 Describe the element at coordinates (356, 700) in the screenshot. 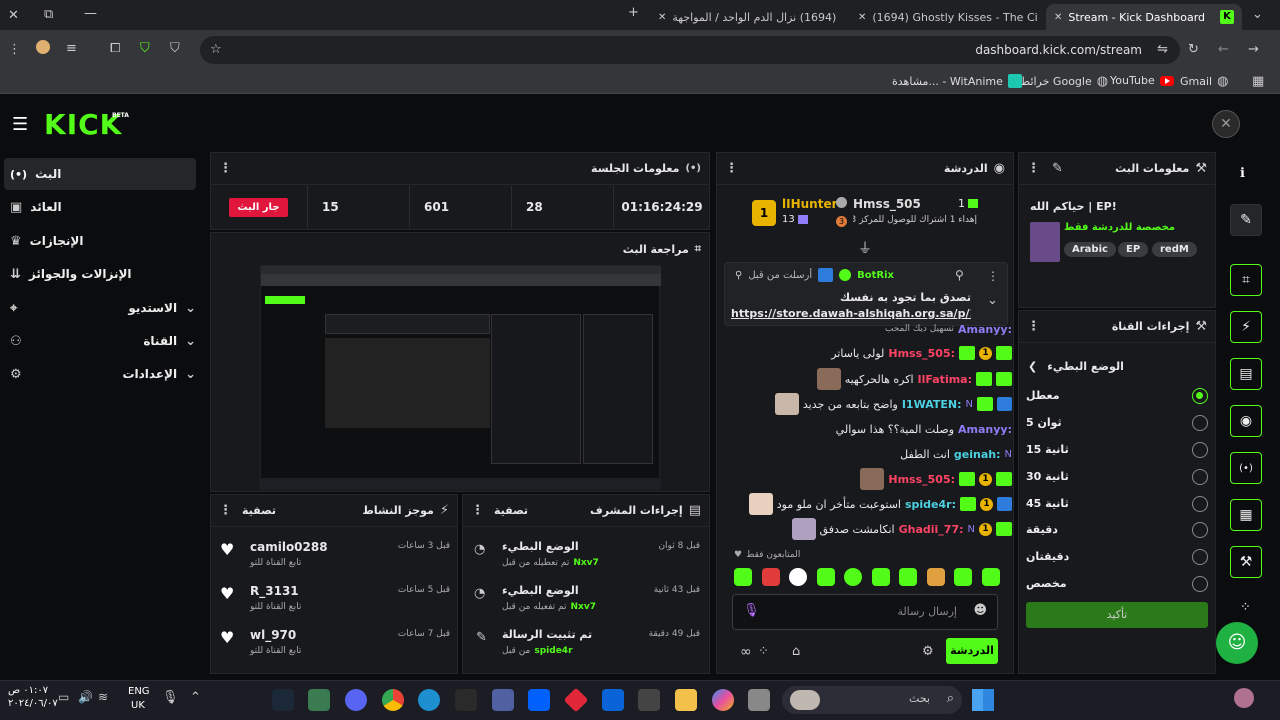

I see `discord-icon` at that location.